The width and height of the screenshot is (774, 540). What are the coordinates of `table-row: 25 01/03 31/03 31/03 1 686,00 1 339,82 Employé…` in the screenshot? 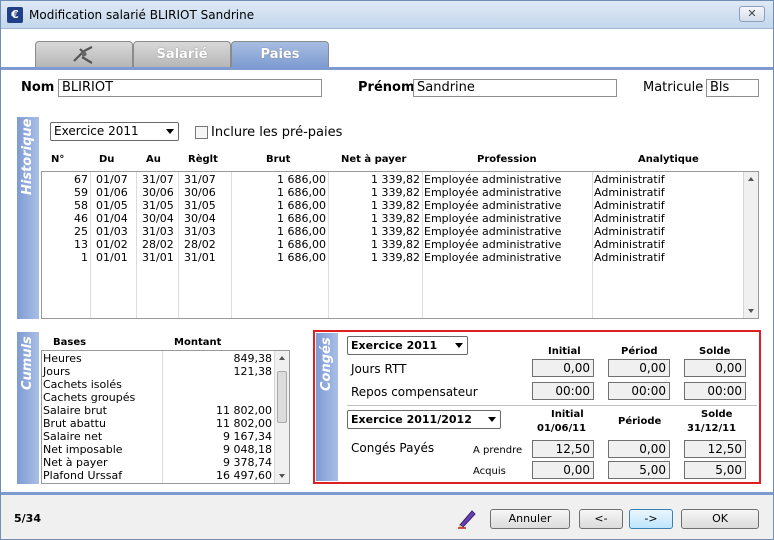 It's located at (392, 231).